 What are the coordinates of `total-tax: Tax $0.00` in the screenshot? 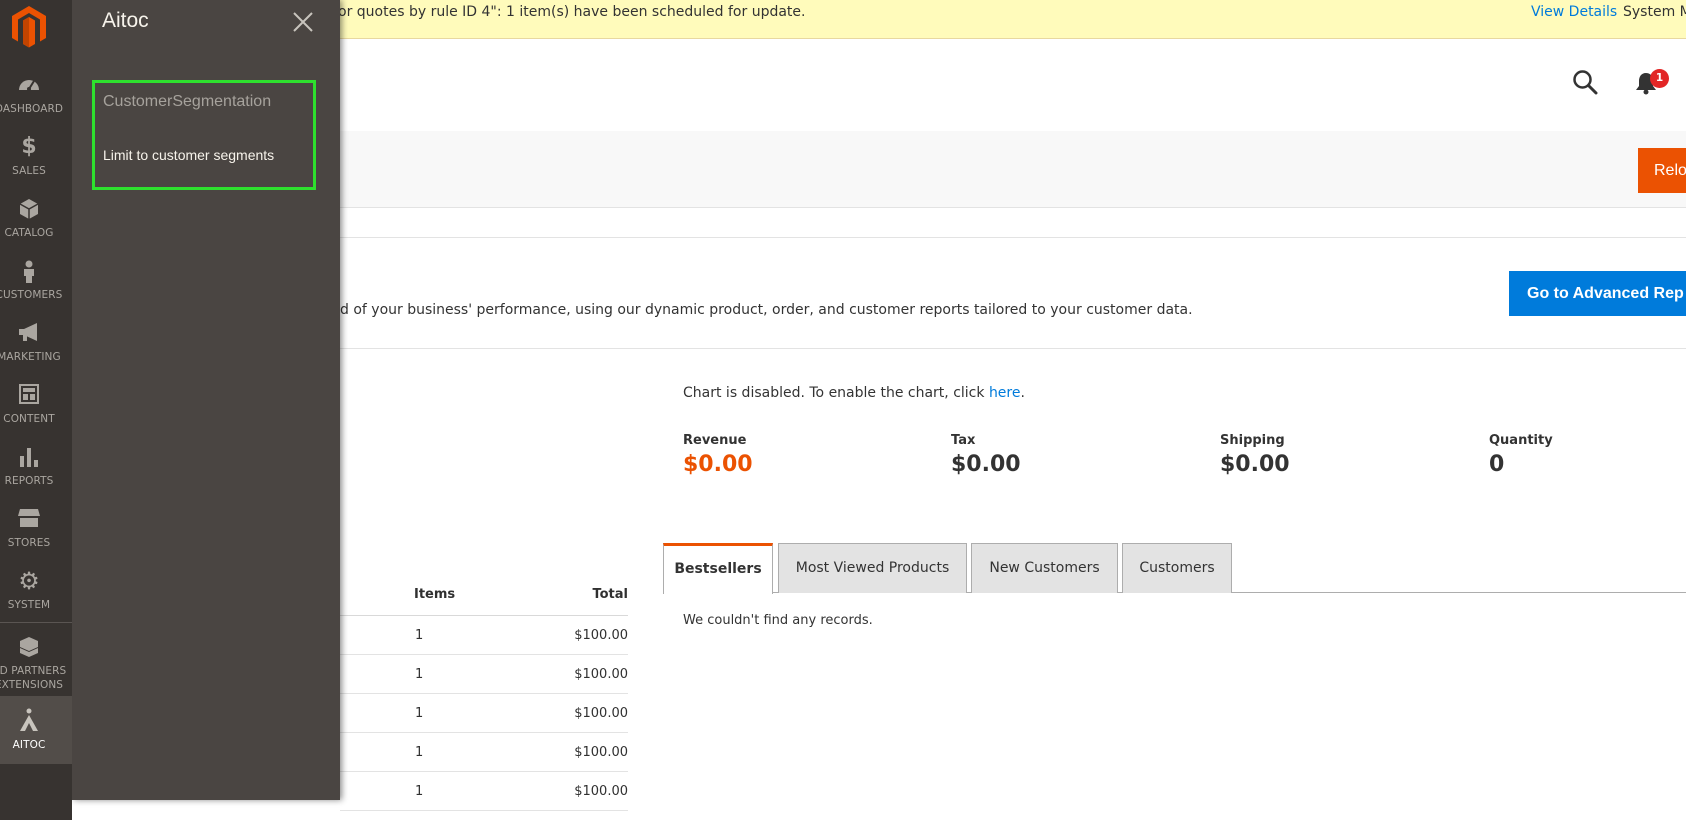 It's located at (986, 455).